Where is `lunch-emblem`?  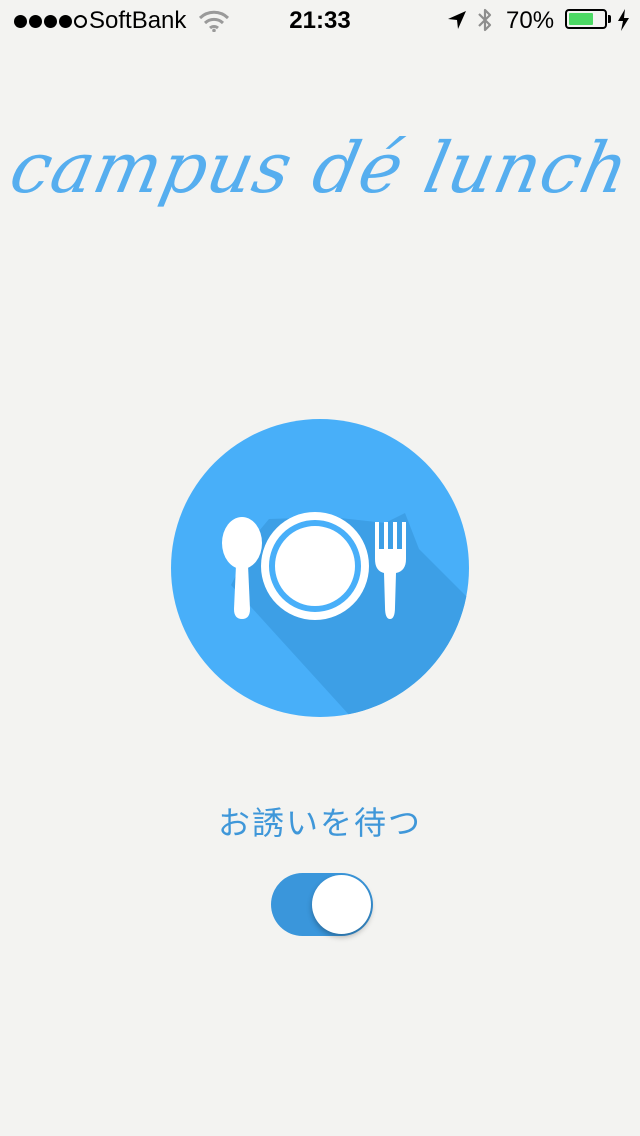 lunch-emblem is located at coordinates (320, 568).